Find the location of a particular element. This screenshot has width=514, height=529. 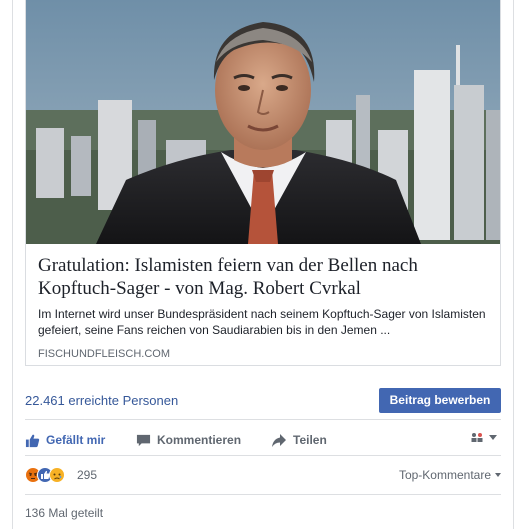

audience-selector-icon is located at coordinates (477, 437).